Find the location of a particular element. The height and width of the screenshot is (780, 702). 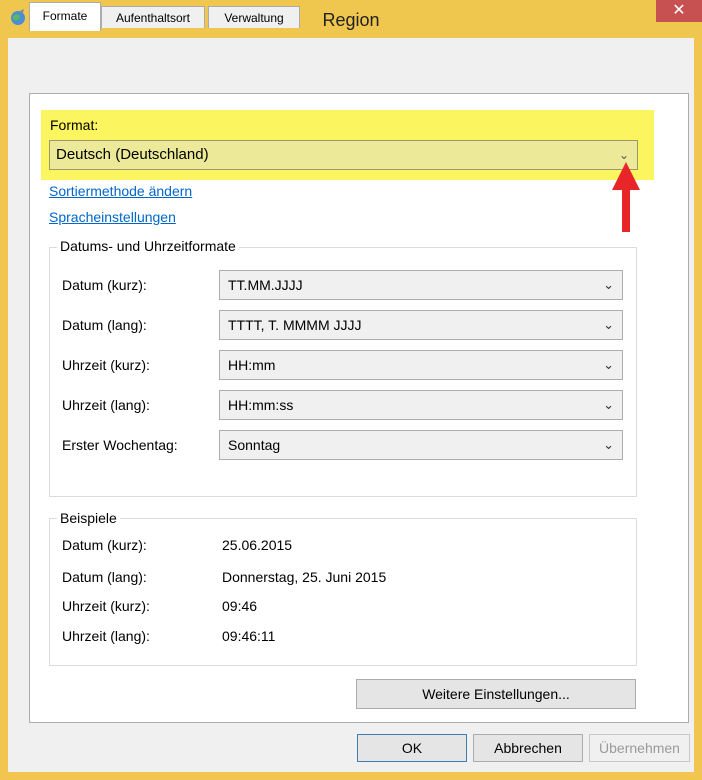

tab-label: Aufenthaltsort is located at coordinates (153, 18).